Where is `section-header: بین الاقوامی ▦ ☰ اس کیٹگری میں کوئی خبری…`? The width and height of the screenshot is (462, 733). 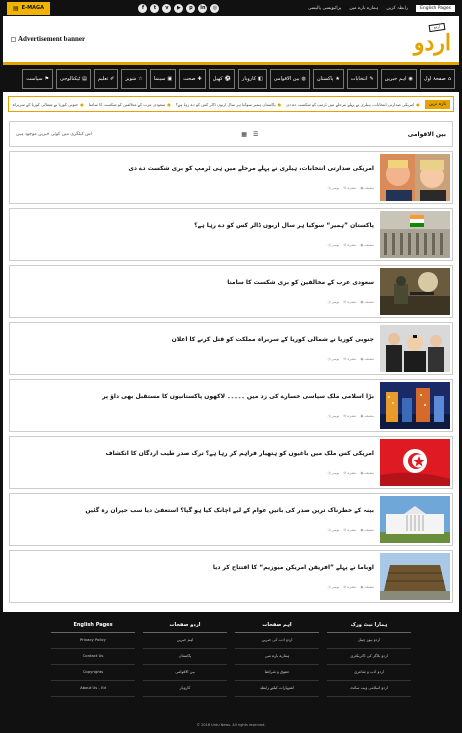 section-header: بین الاقوامی ▦ ☰ اس کیٹگری میں کوئی خبری… is located at coordinates (231, 134).